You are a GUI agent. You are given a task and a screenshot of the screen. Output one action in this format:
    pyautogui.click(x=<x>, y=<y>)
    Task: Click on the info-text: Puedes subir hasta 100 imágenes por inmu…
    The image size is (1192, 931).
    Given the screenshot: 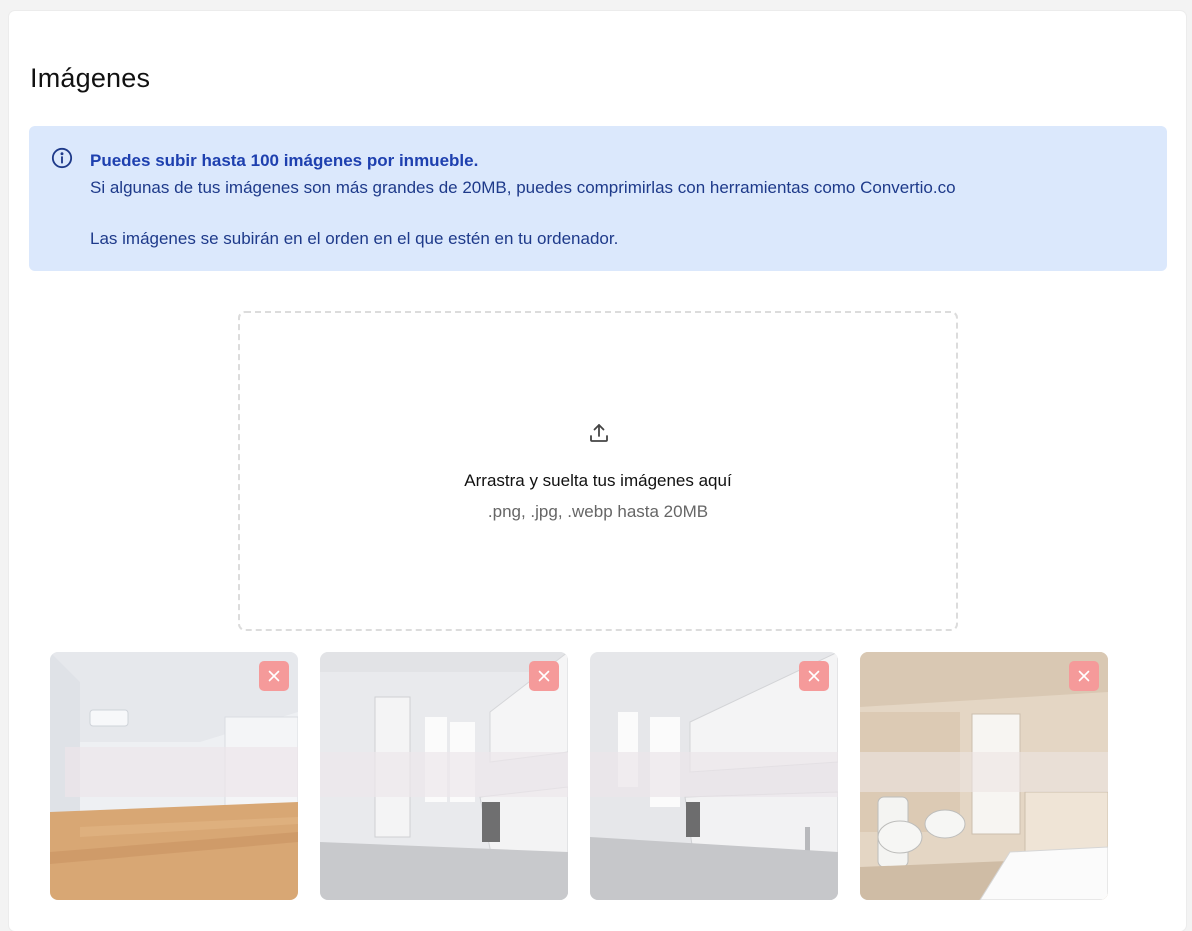 What is the action you would take?
    pyautogui.click(x=523, y=201)
    